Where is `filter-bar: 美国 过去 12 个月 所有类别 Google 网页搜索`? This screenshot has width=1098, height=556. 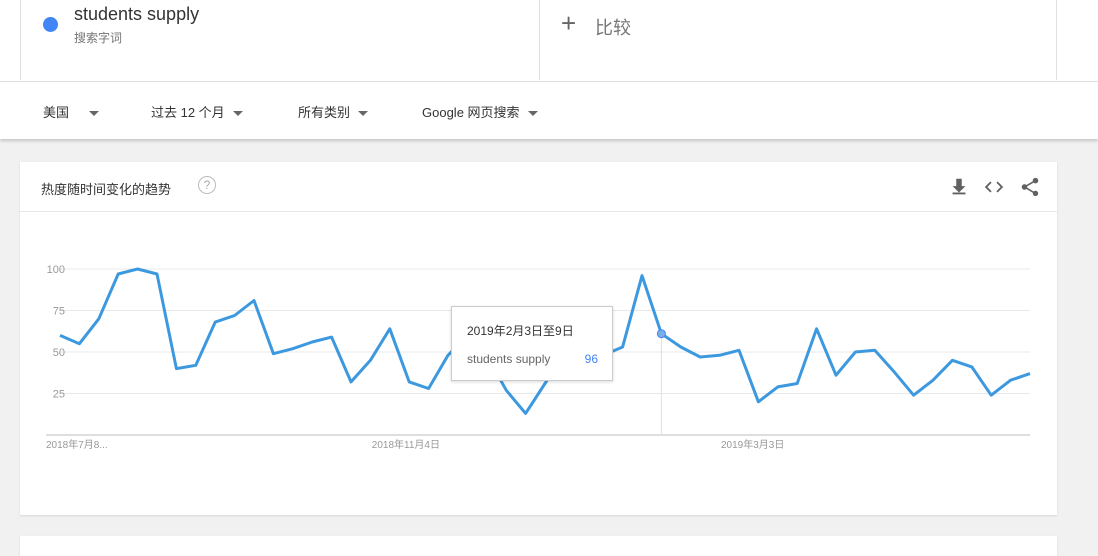
filter-bar: 美国 过去 12 个月 所有类别 Google 网页搜索 is located at coordinates (549, 110).